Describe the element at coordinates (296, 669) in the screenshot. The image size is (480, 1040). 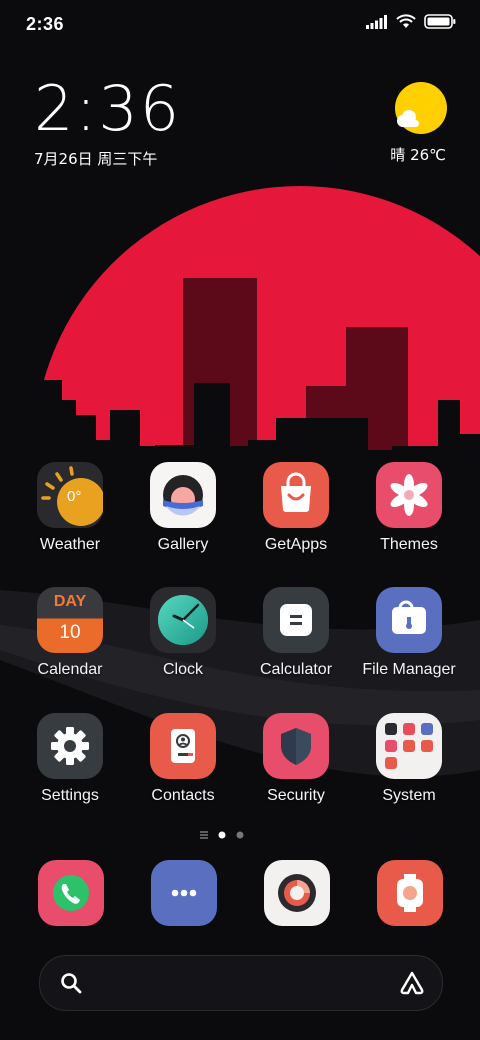
I see `app-label: Calculator` at that location.